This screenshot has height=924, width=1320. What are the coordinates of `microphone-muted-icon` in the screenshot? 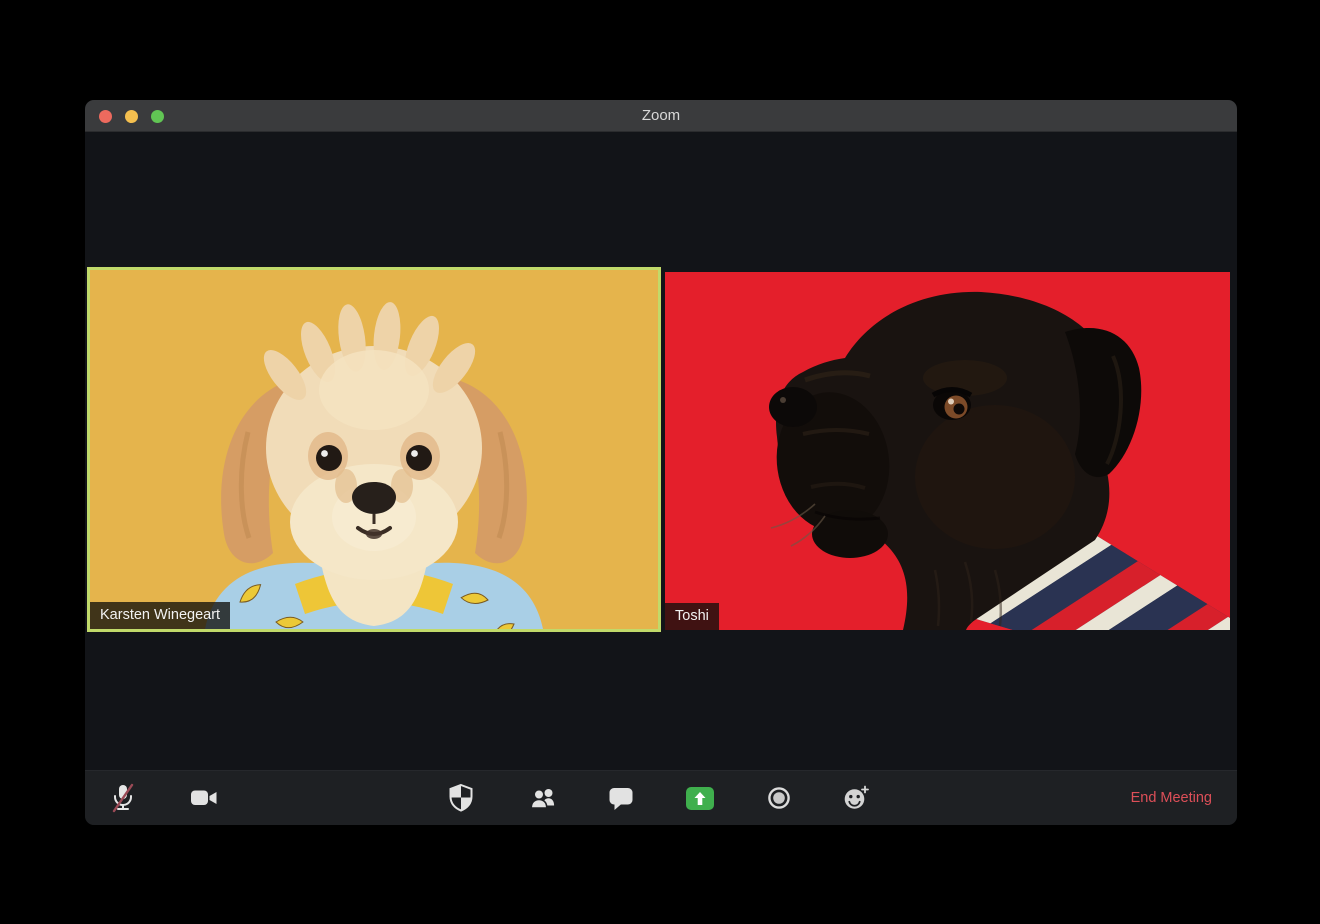 It's located at (123, 798).